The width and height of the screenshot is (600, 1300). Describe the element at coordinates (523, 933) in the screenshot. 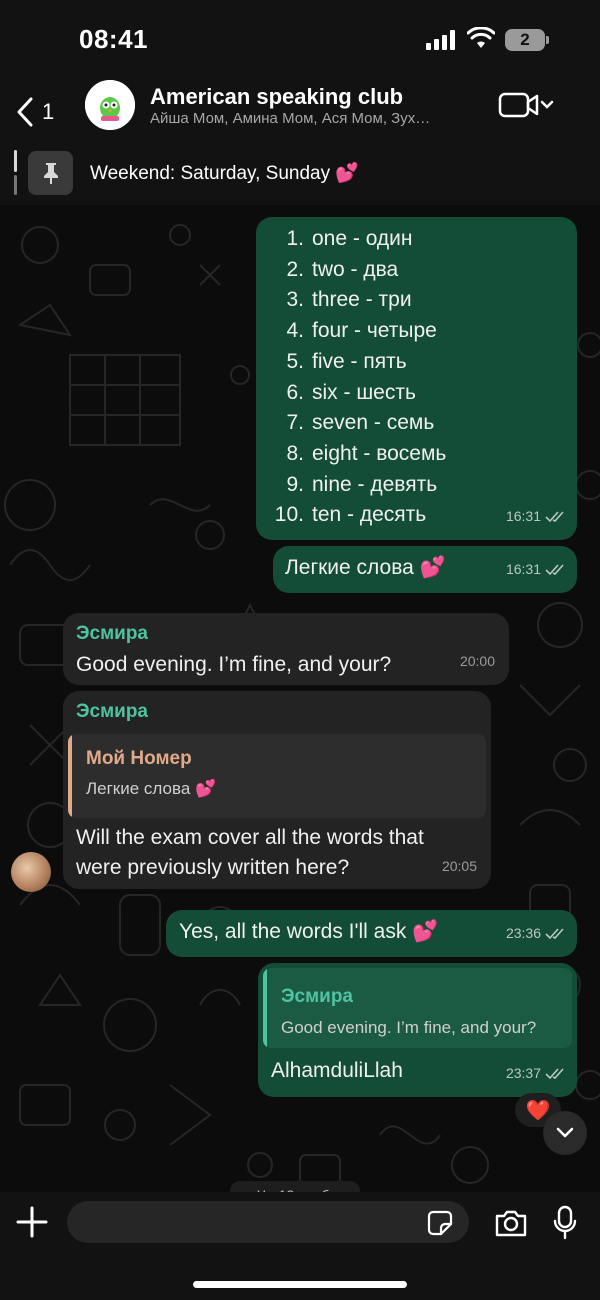

I see `message-time: 23:36` at that location.